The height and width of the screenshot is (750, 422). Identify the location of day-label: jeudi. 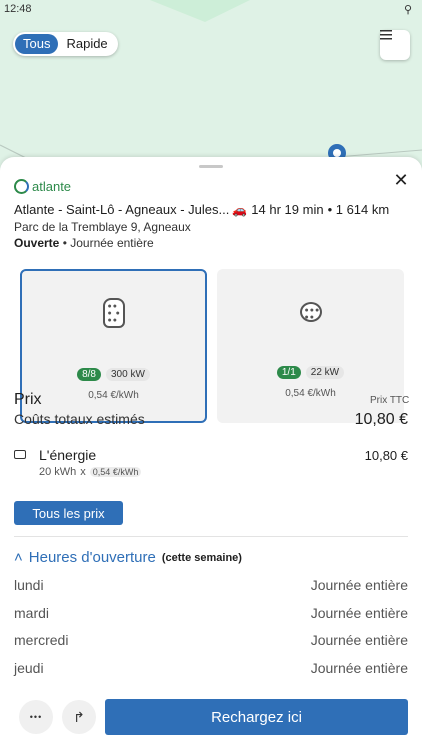
(29, 668).